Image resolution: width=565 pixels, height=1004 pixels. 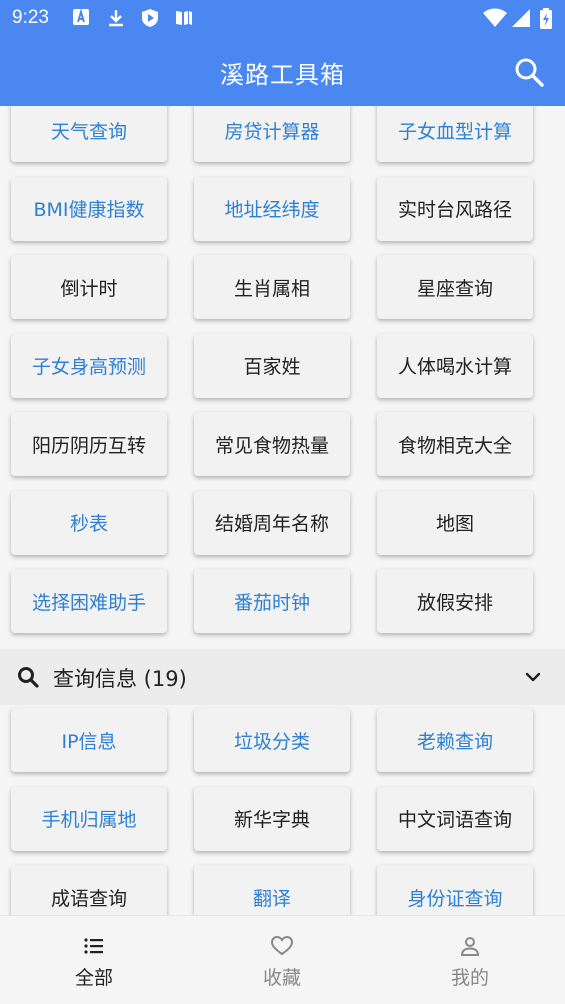 I want to click on nav-item-mine: 我的, so click(x=470, y=960).